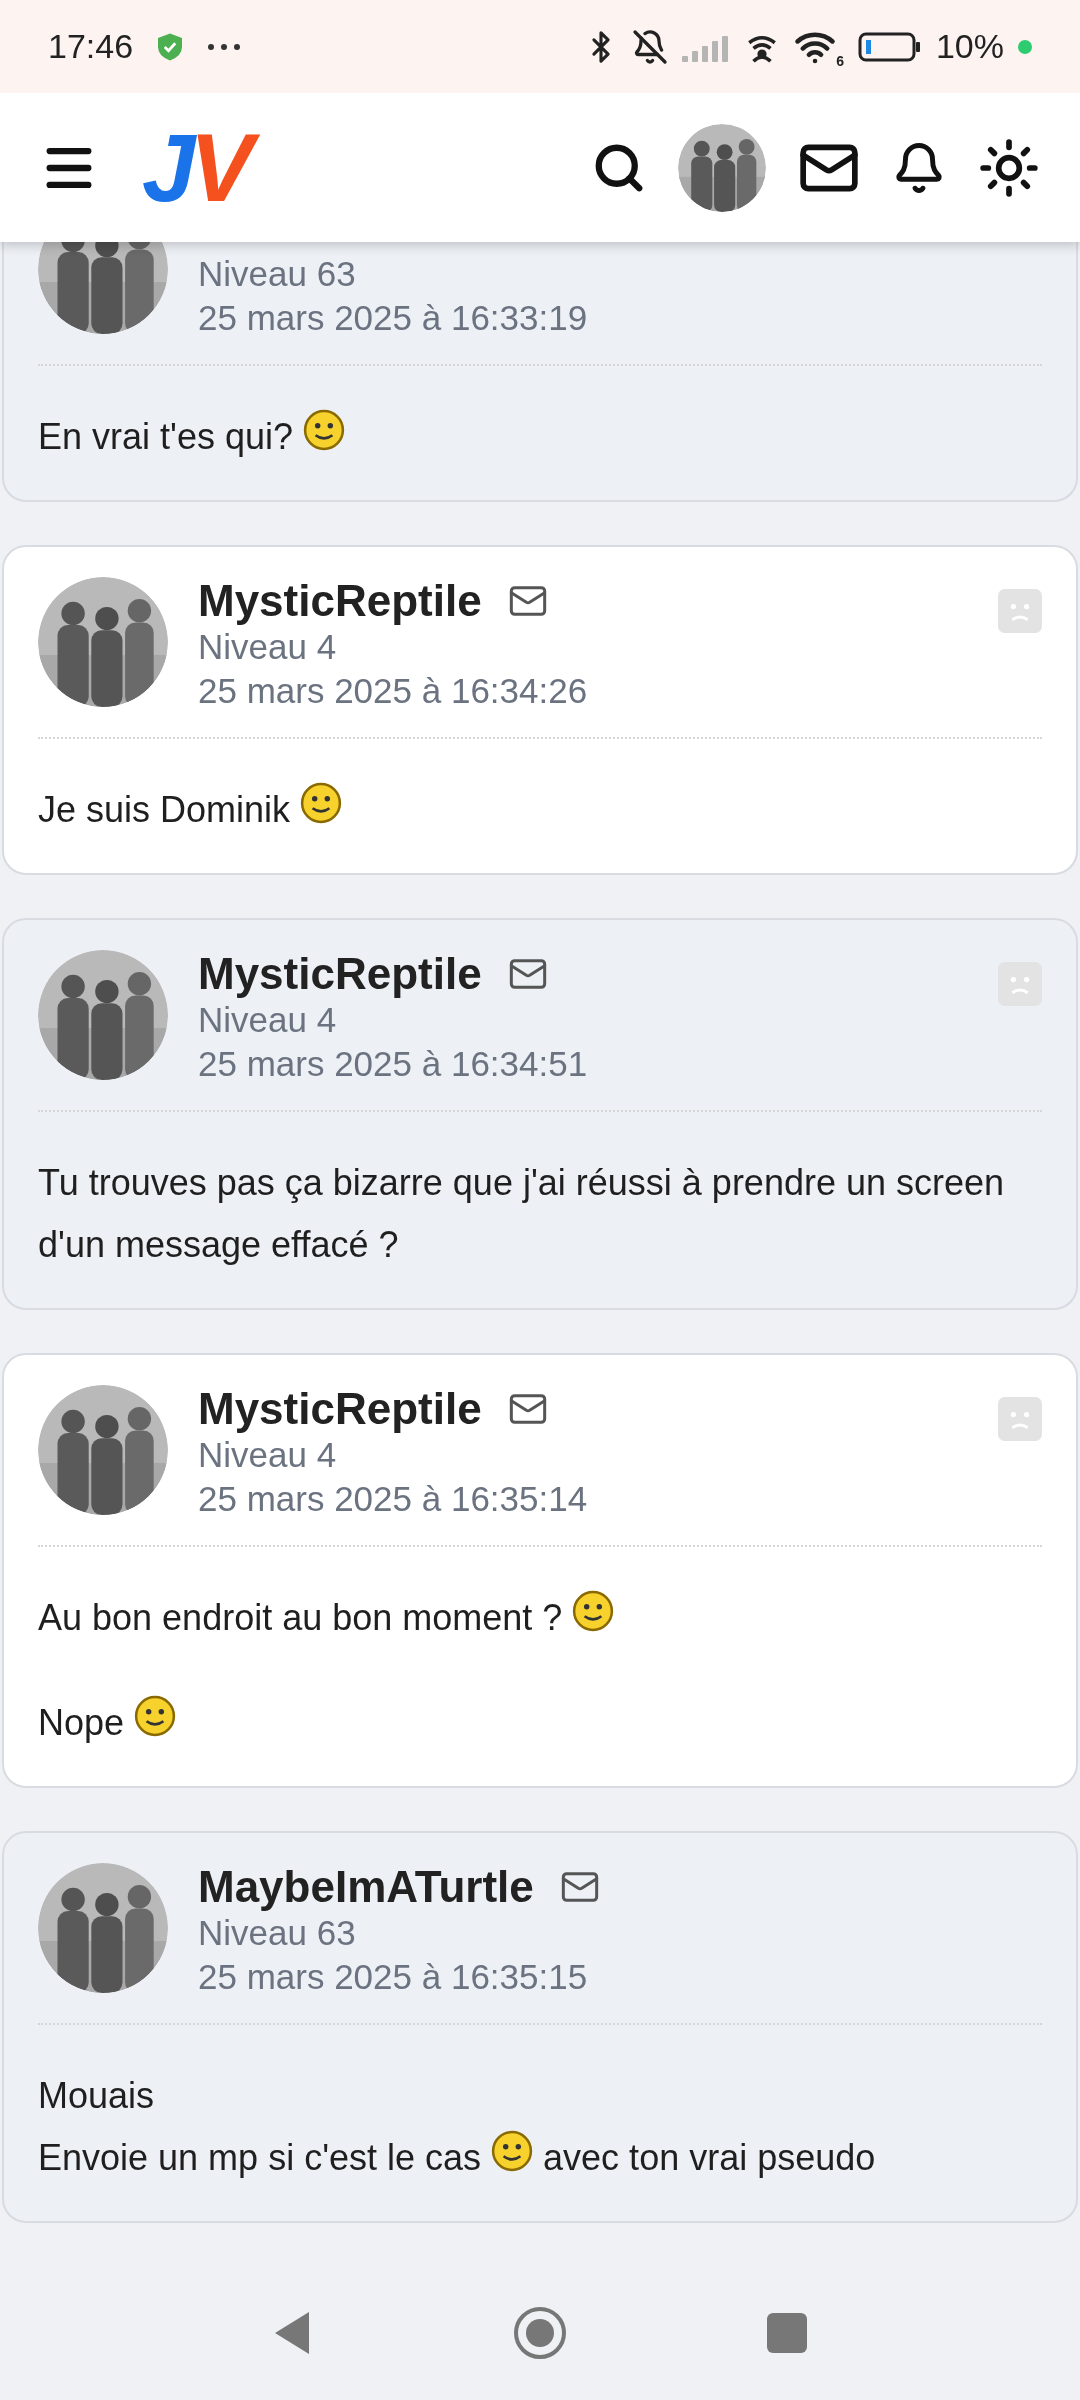 The height and width of the screenshot is (2400, 1080). I want to click on message-text: Au bon endroit au bon moment ?, so click(300, 1618).